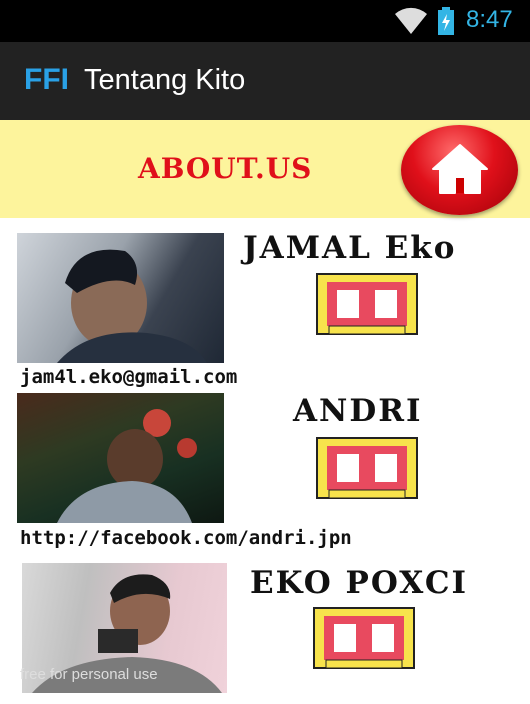  I want to click on home-icon, so click(460, 169).